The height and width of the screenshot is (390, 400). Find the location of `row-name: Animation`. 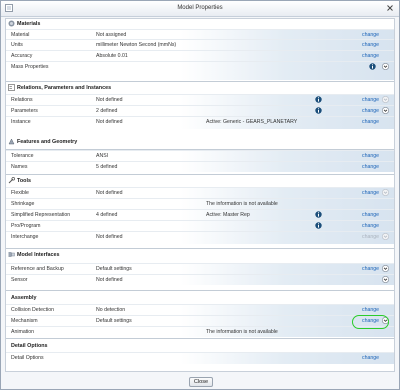

row-name: Animation is located at coordinates (23, 332).